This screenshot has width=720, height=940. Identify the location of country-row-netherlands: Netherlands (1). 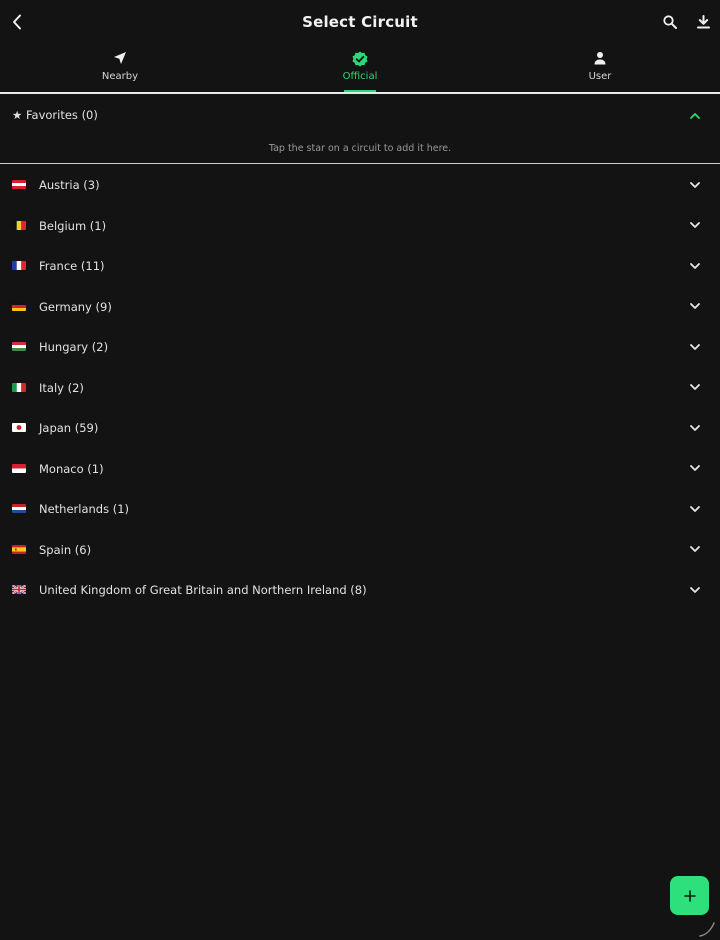
(360, 509).